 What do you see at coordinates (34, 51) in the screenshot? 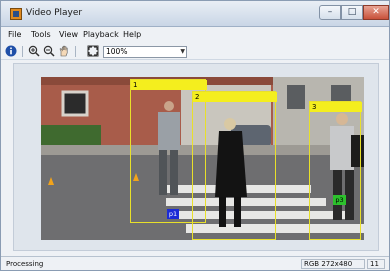
I see `zoom-in-icon` at bounding box center [34, 51].